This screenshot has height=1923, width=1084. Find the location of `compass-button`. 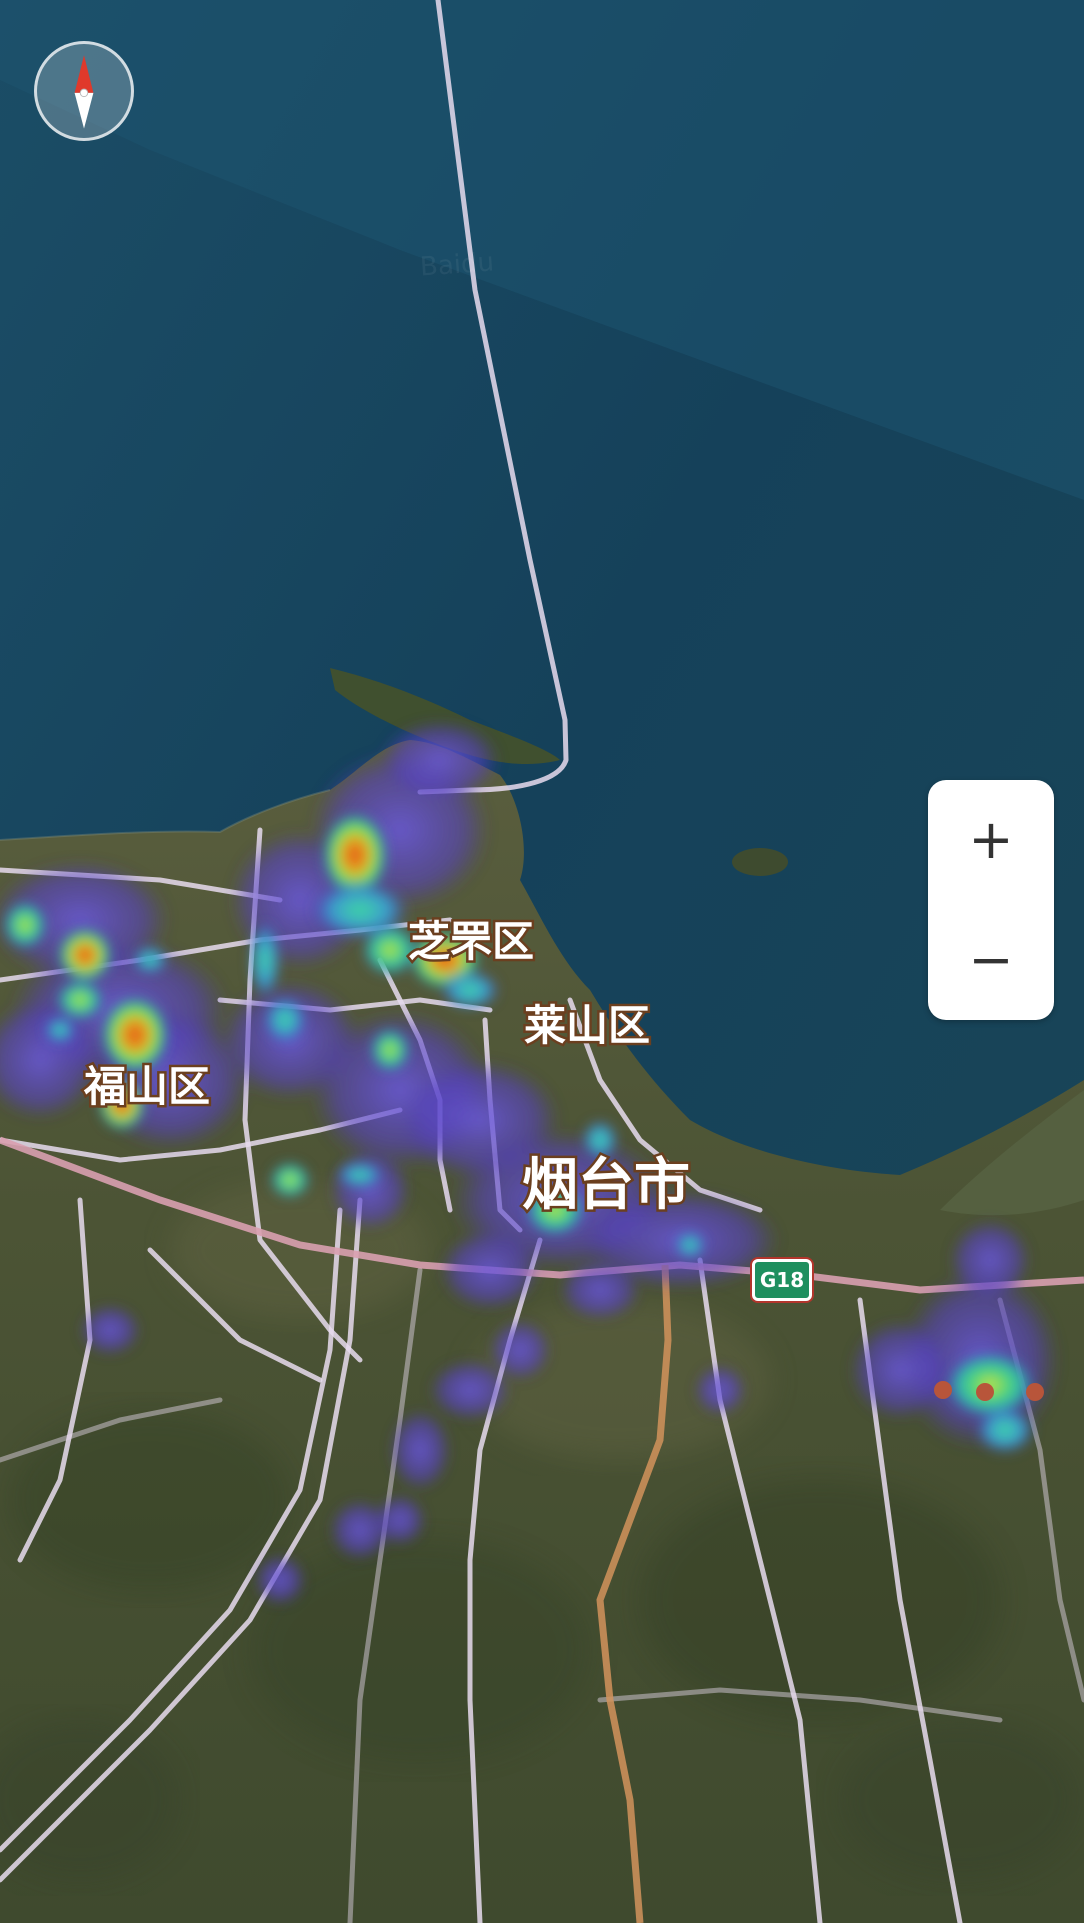

compass-button is located at coordinates (84, 91).